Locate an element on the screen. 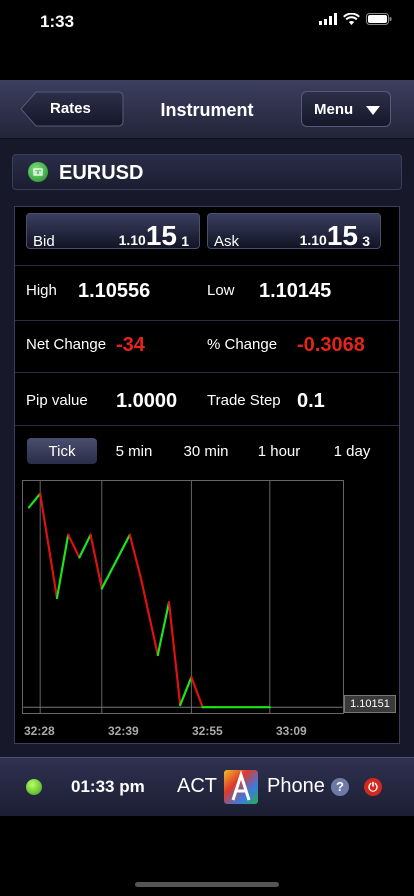 This screenshot has width=414, height=896. signal-icon is located at coordinates (328, 19).